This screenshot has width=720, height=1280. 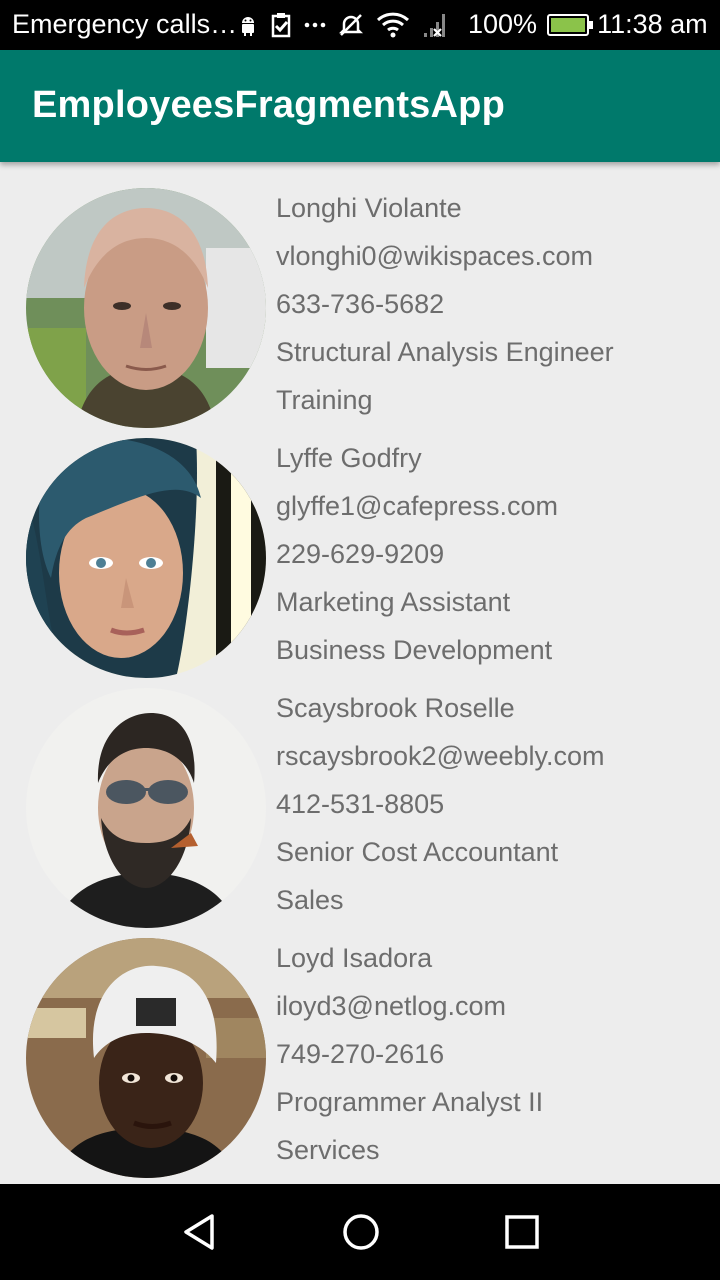 I want to click on employee-name: Longhi Violante, so click(x=369, y=208).